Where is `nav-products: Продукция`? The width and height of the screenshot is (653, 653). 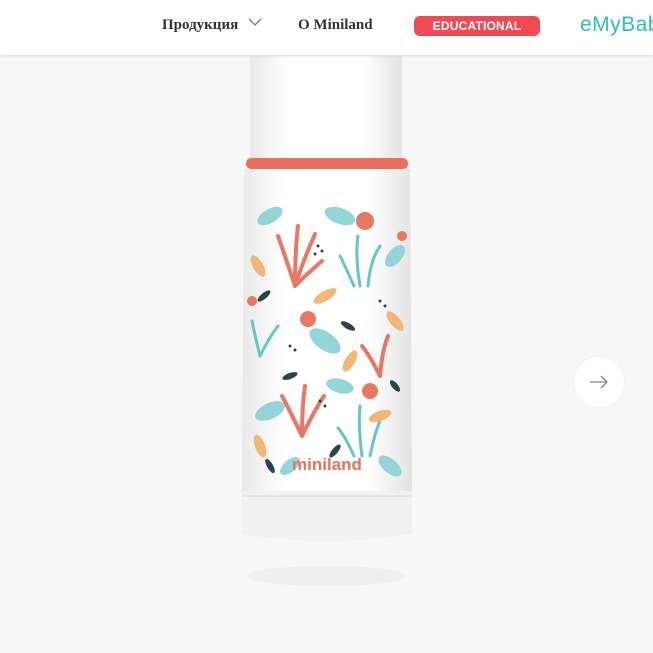 nav-products: Продукция is located at coordinates (212, 25).